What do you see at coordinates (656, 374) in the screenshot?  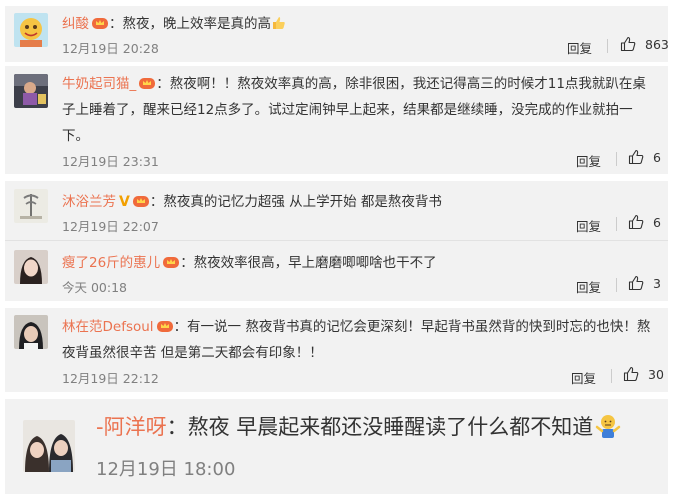 I see `like-count: 30` at bounding box center [656, 374].